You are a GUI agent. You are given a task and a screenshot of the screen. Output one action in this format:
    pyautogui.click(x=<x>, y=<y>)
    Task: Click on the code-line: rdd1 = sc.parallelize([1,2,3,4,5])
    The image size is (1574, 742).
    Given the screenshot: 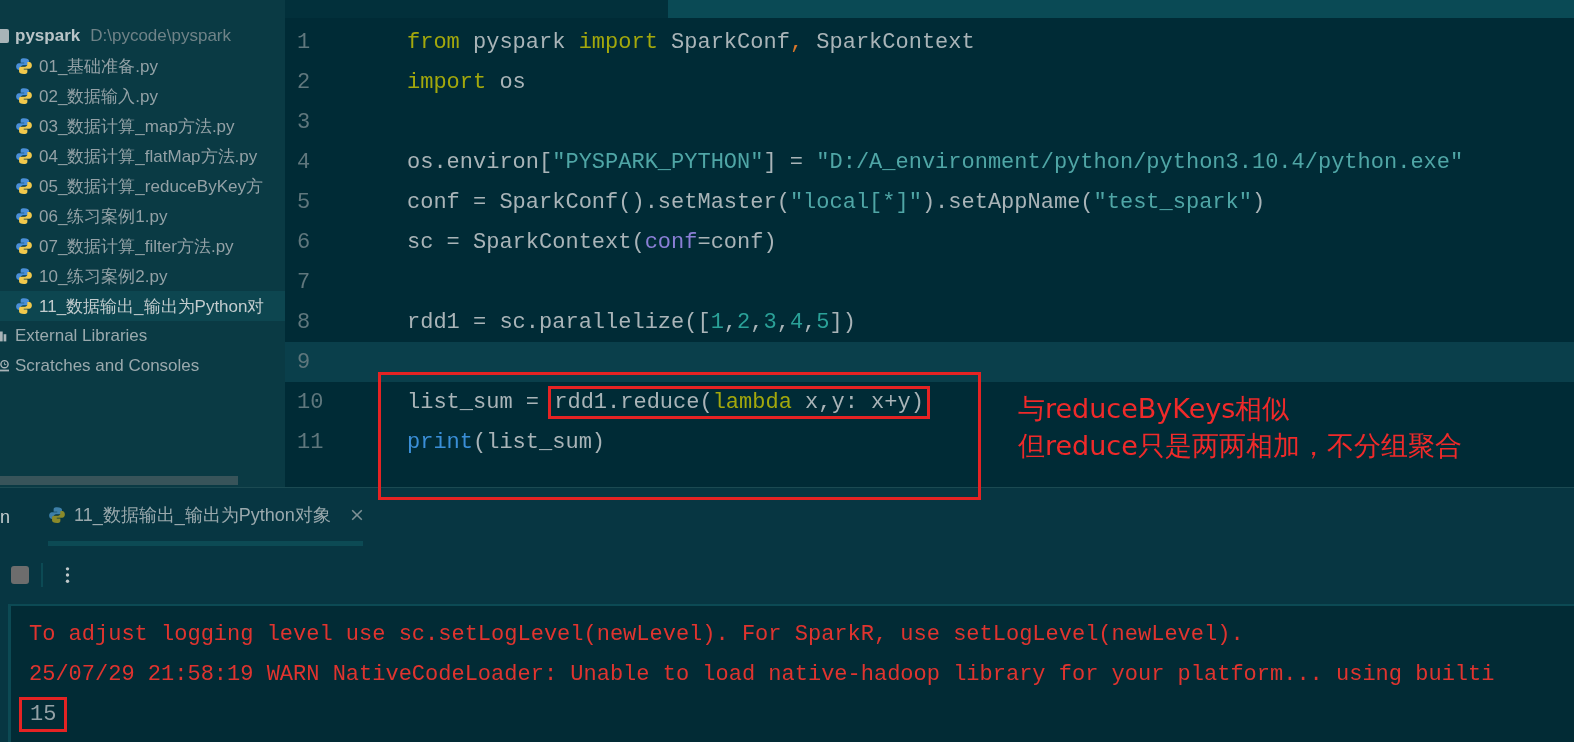 What is the action you would take?
    pyautogui.click(x=631, y=322)
    